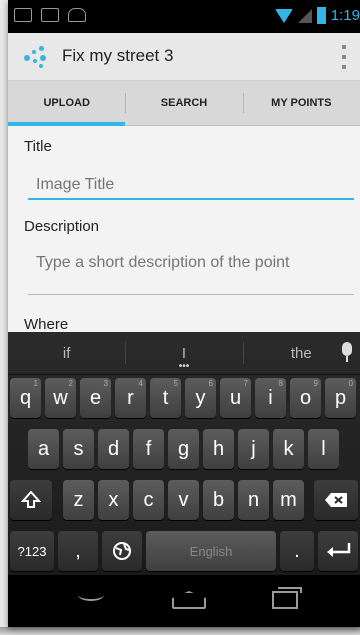  I want to click on key-label: o, so click(305, 397).